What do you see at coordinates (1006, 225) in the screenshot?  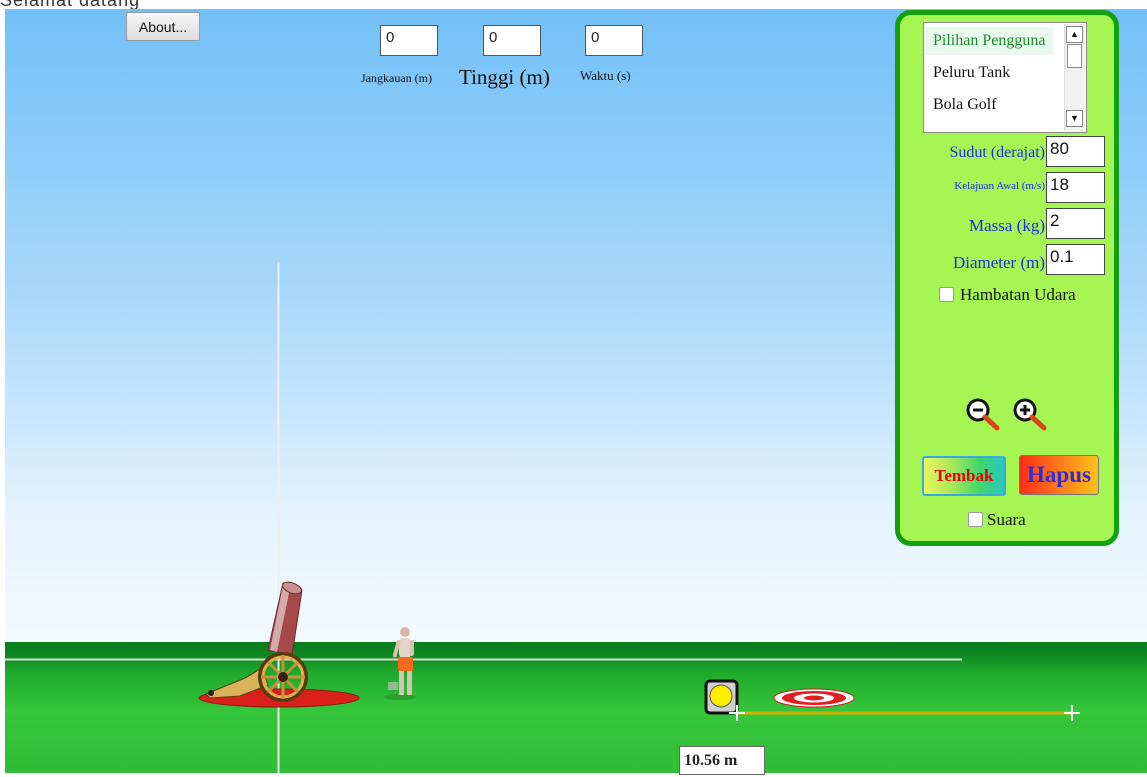 I see `mass-label: Massa (kg)` at bounding box center [1006, 225].